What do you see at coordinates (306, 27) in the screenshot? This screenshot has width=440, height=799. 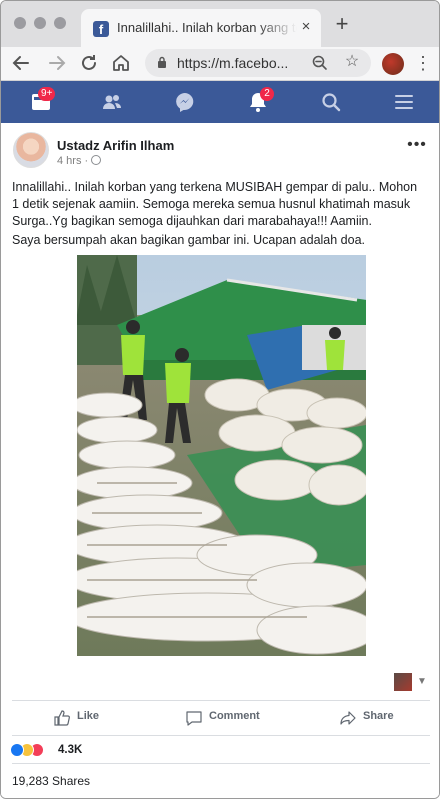 I see `tab-close-icon: ×` at bounding box center [306, 27].